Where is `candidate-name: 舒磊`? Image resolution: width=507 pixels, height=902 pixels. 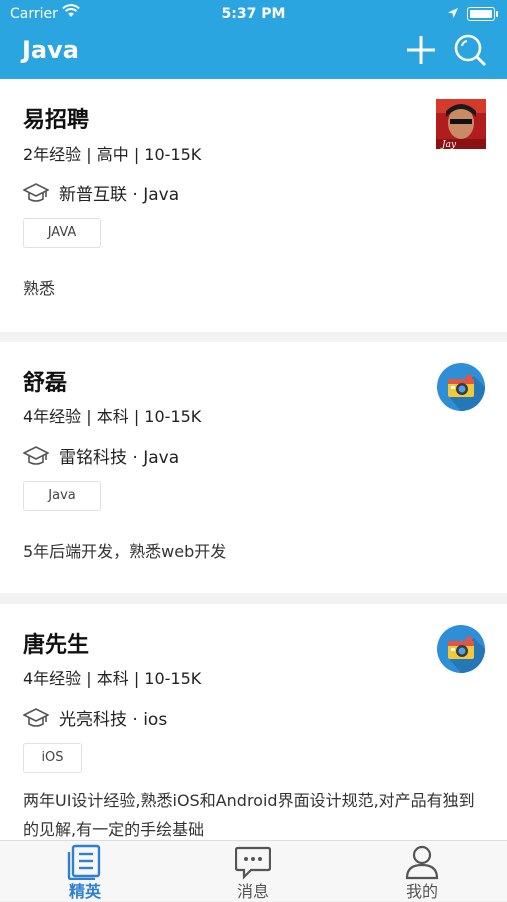
candidate-name: 舒磊 is located at coordinates (45, 383).